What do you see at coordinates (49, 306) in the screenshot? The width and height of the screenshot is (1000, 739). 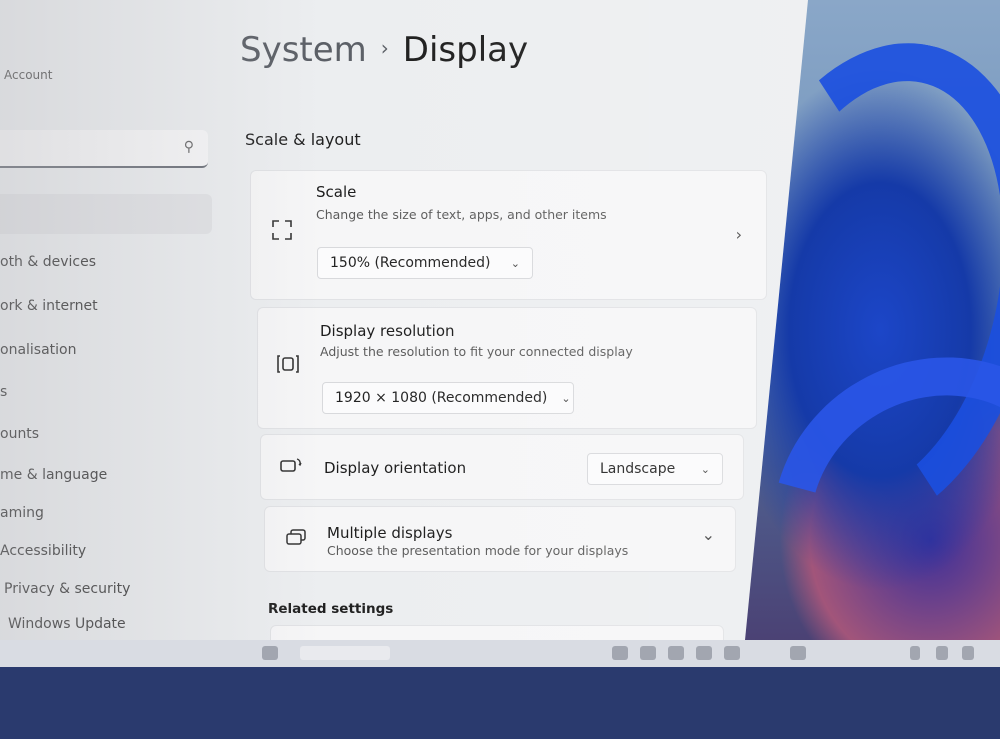 I see `sidebar-item-network: ork & internet` at bounding box center [49, 306].